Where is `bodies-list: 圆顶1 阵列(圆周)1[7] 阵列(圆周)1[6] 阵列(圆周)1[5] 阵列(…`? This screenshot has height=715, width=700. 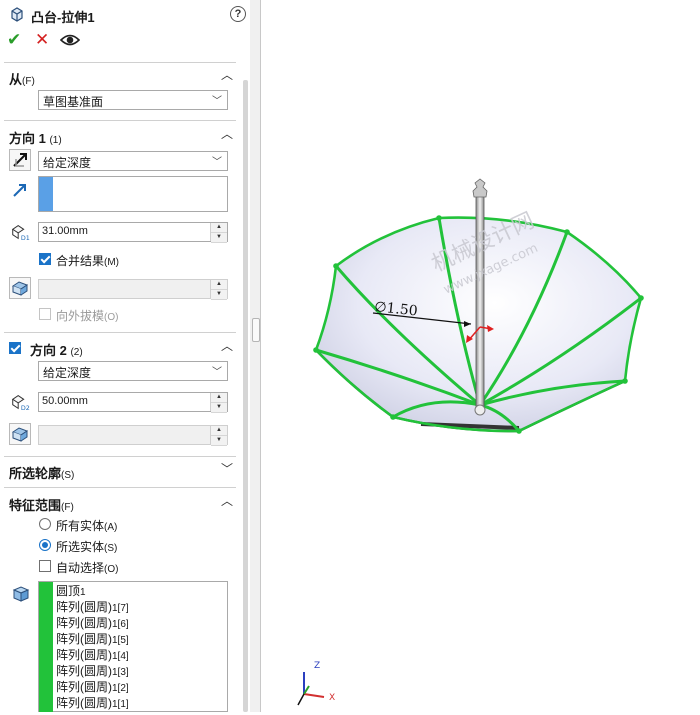
bodies-list: 圆顶1 阵列(圆周)1[7] 阵列(圆周)1[6] 阵列(圆周)1[5] 阵列(… is located at coordinates (133, 646).